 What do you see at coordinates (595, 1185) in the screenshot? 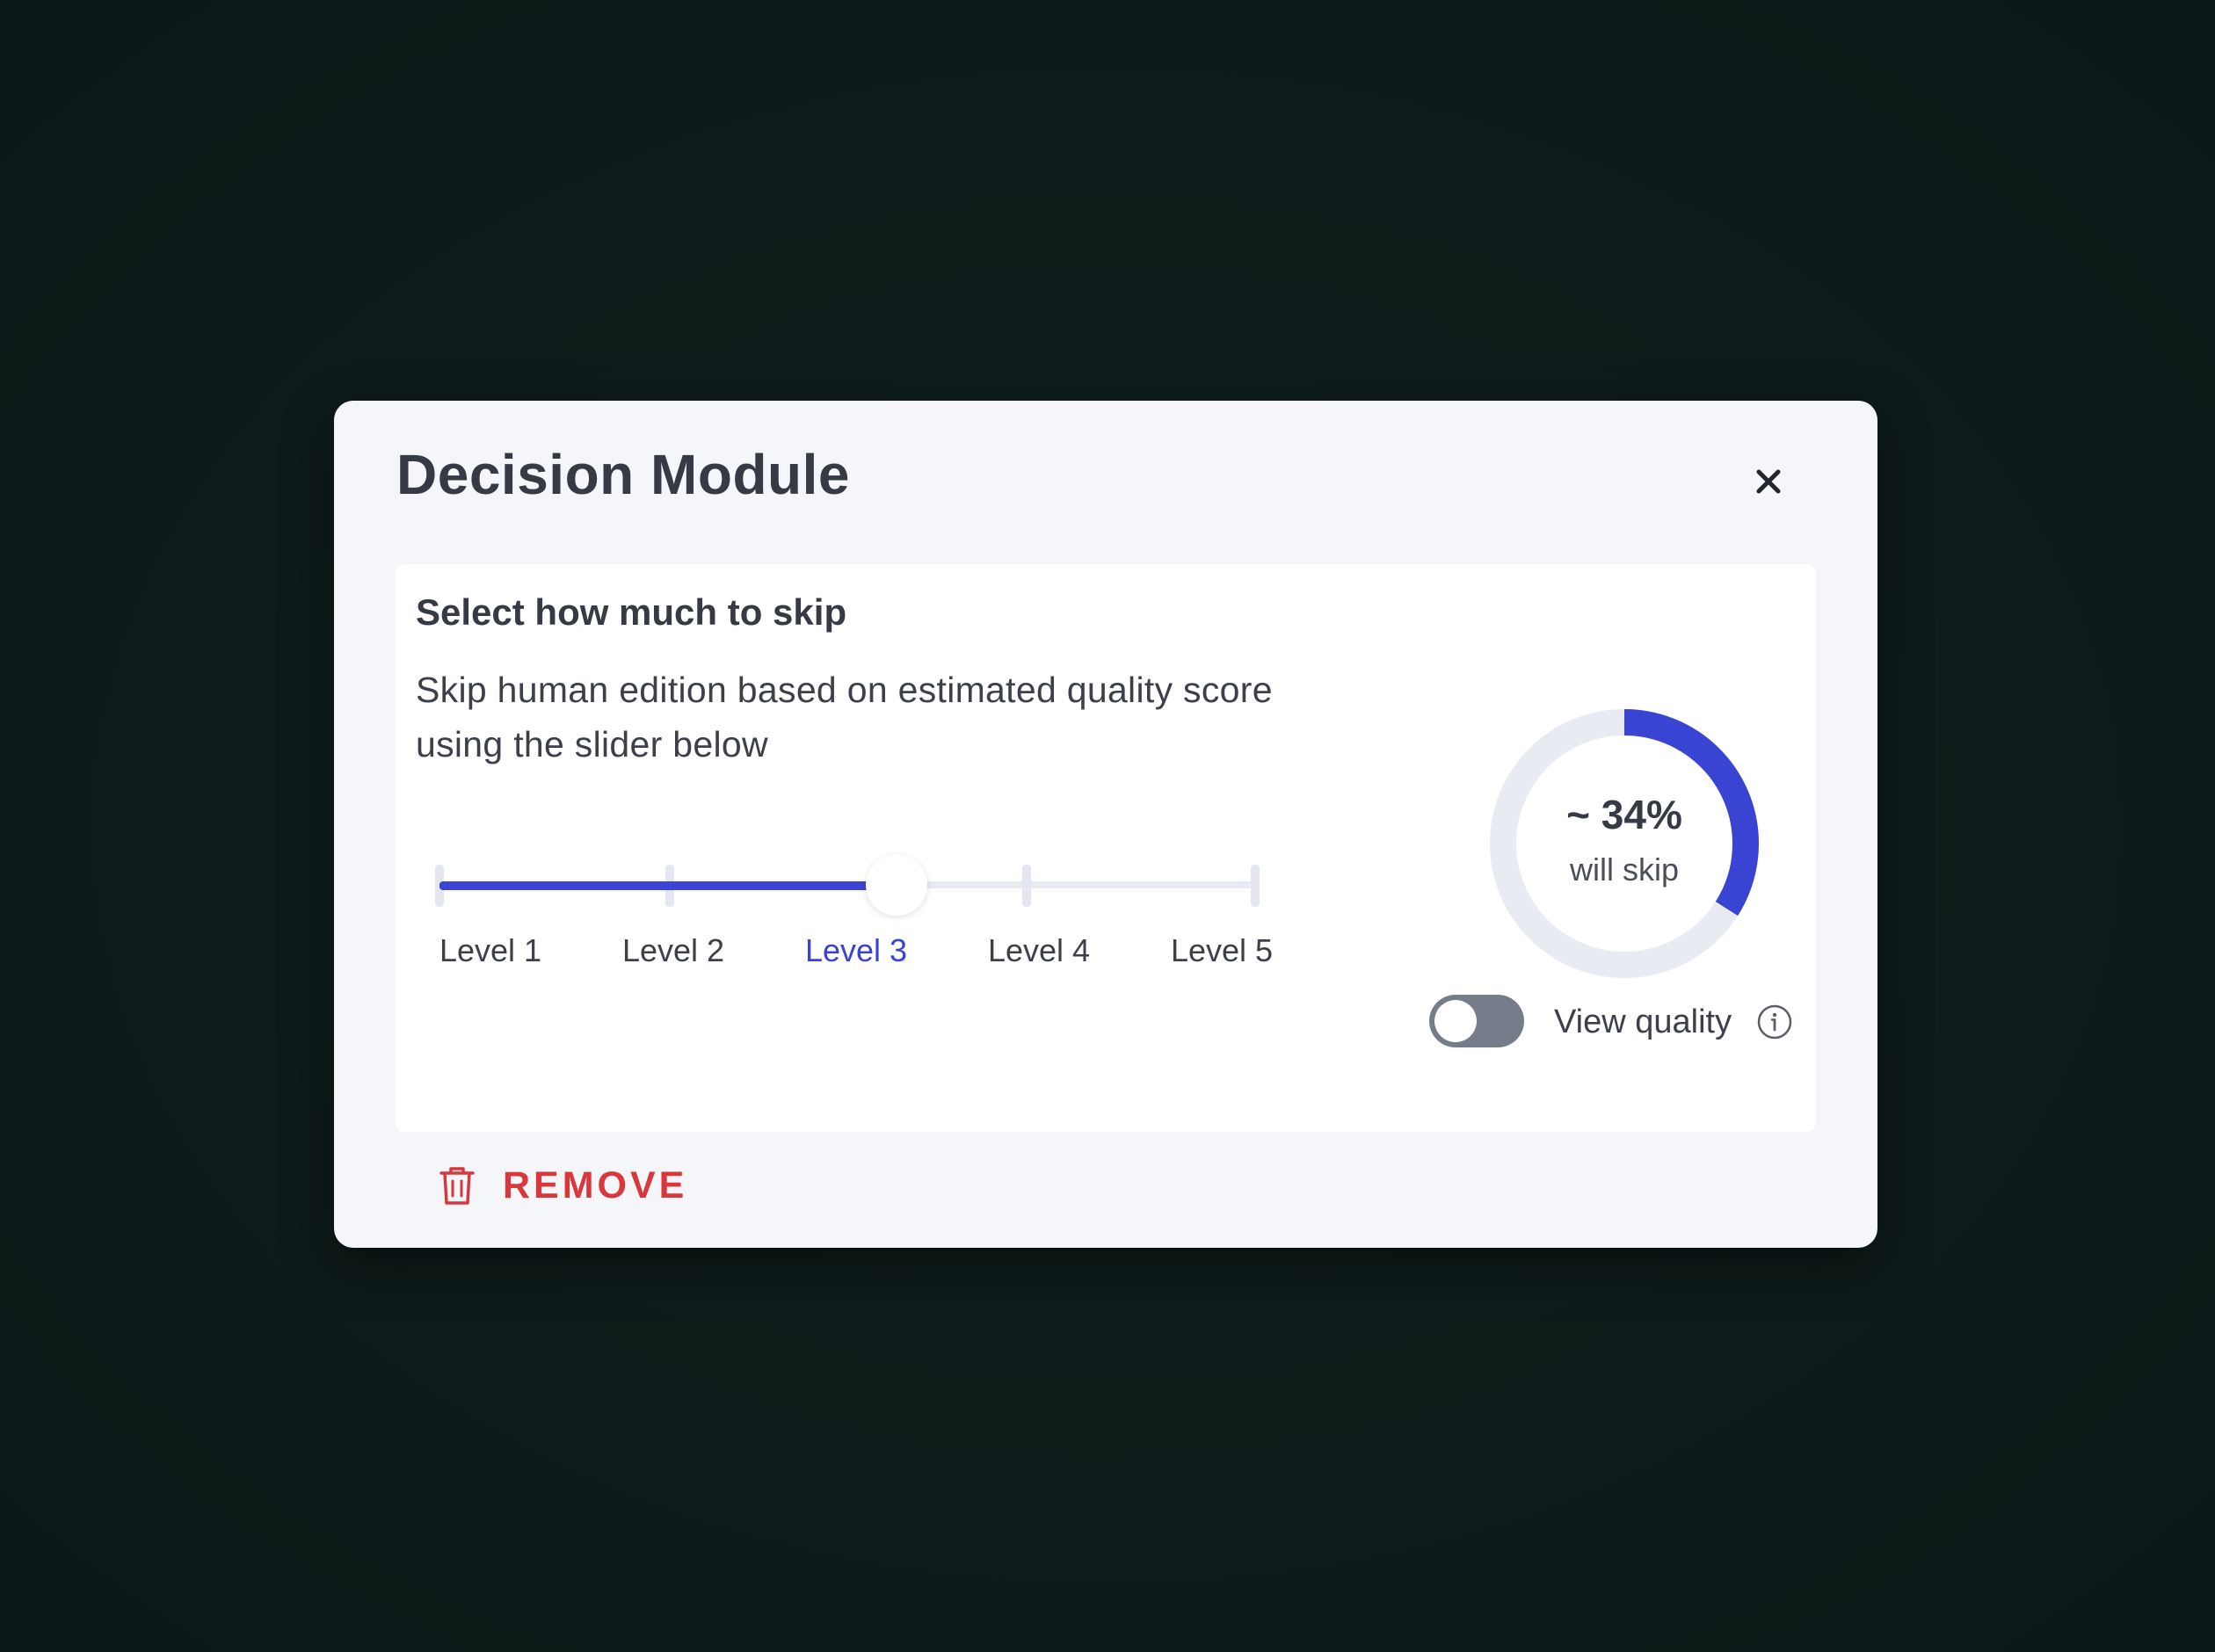
I see `remove-label: REMOVE` at bounding box center [595, 1185].